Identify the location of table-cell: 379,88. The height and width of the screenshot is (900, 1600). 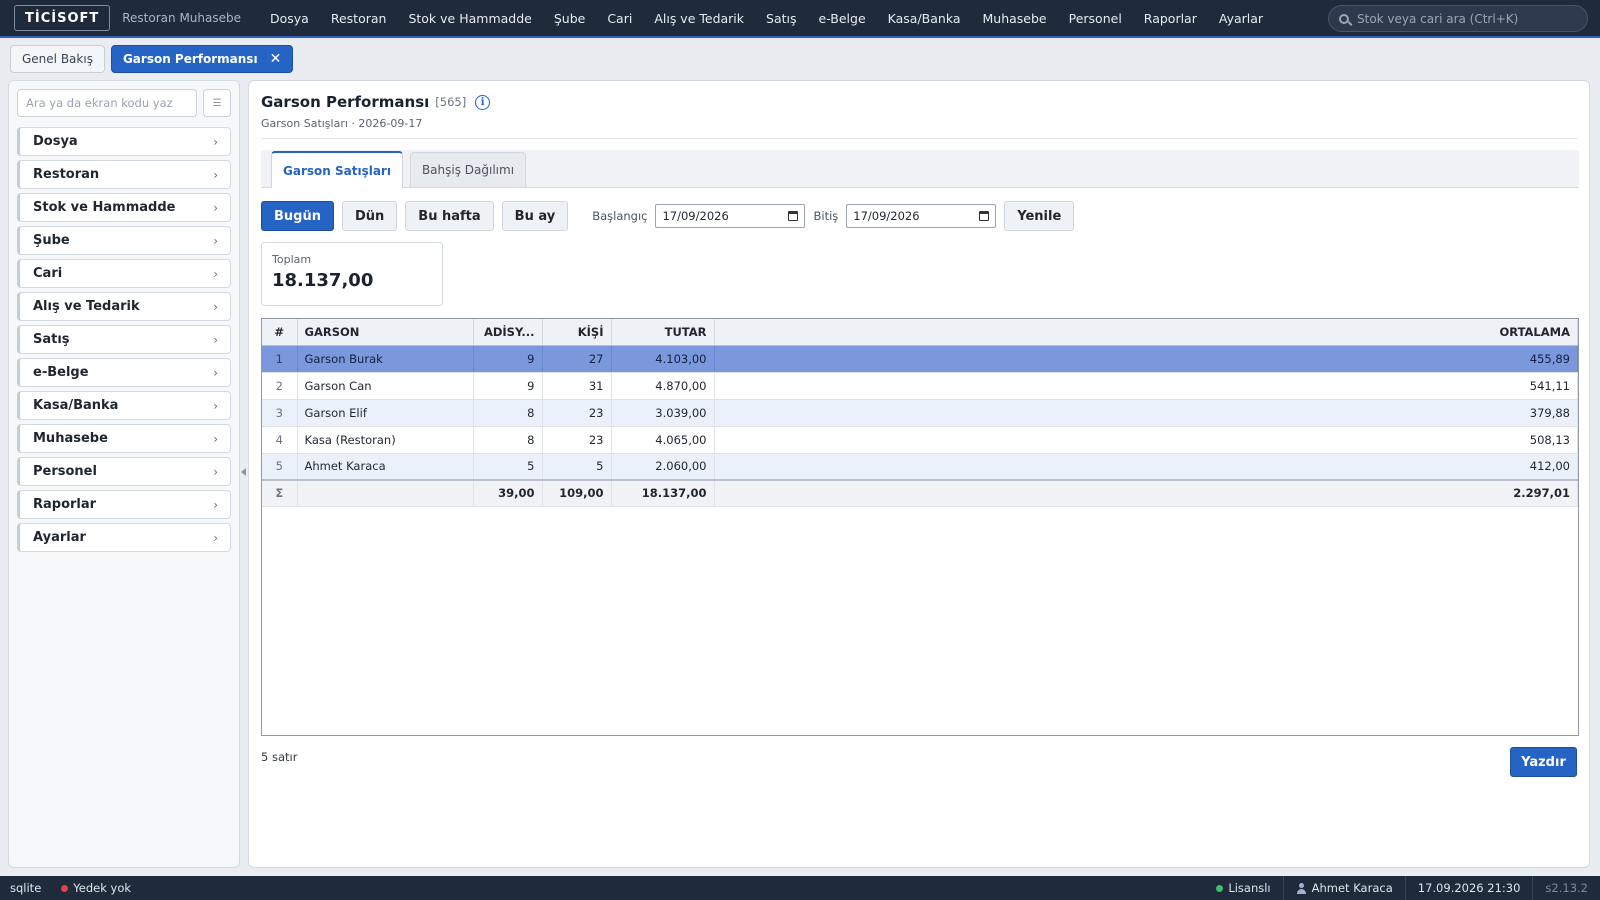
(1146, 413).